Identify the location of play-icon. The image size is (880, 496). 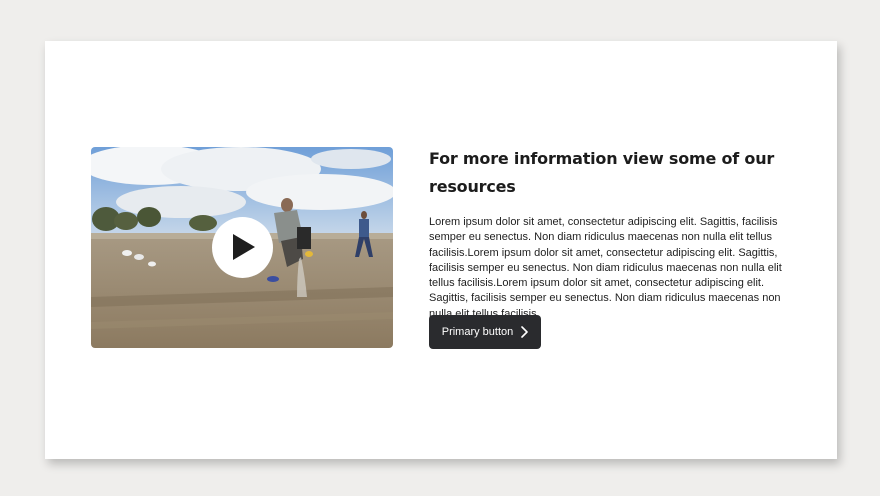
(244, 247).